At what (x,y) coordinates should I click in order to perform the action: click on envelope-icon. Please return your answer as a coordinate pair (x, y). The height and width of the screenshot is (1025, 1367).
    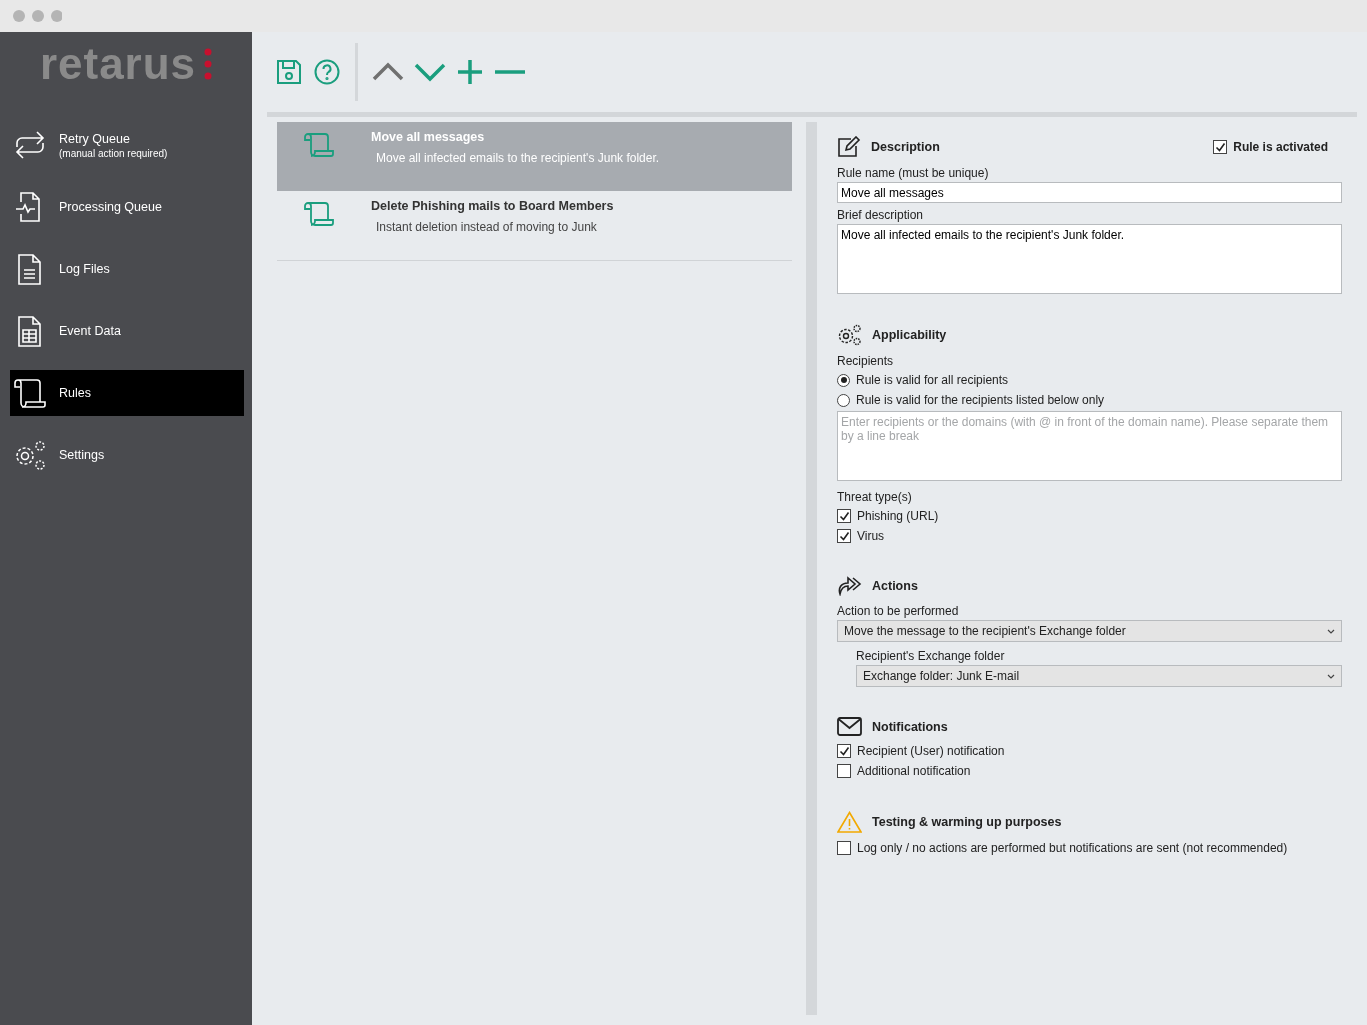
    Looking at the image, I should click on (849, 726).